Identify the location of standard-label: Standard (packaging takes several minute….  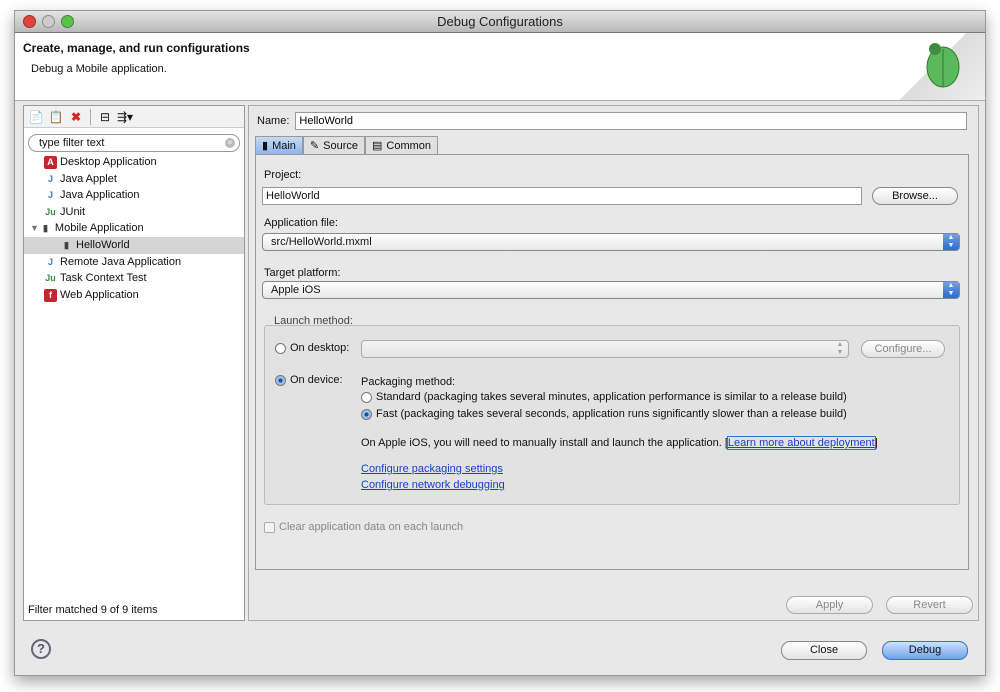
(611, 397).